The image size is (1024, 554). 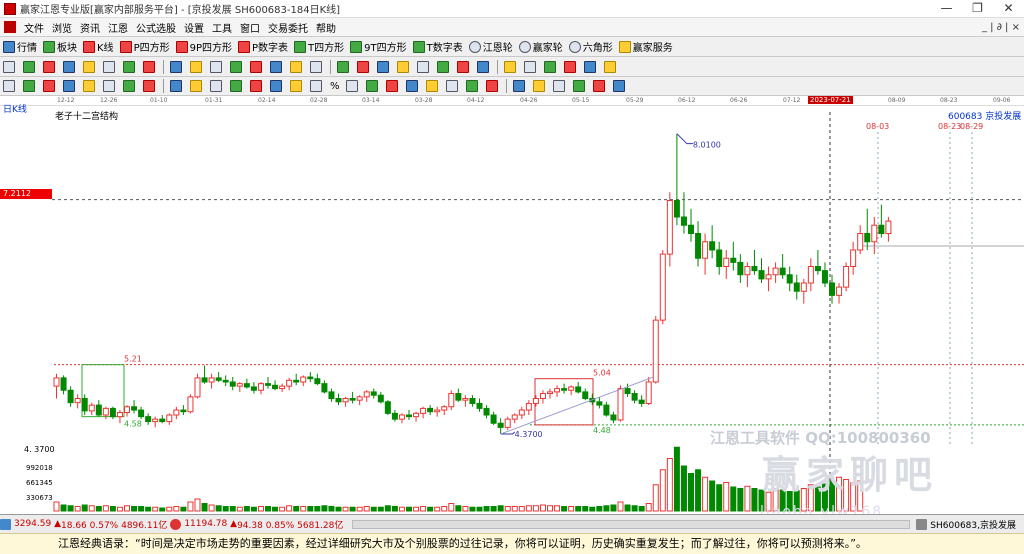 I want to click on menu-help: 帮助, so click(x=326, y=27).